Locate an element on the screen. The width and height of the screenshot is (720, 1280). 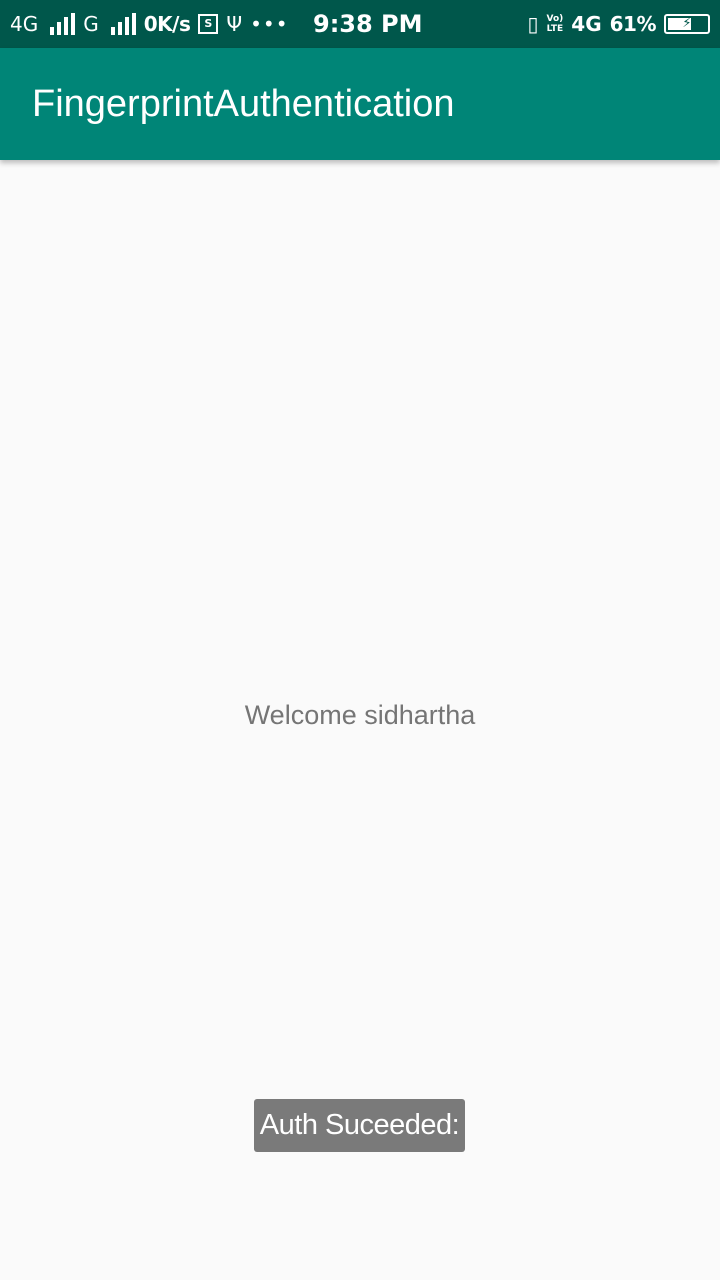
volte-bottom: LTE is located at coordinates (555, 29).